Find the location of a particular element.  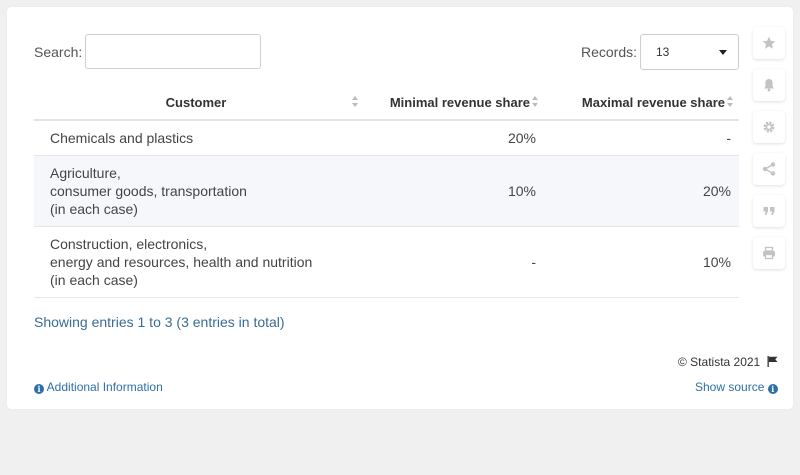

records-label: Records: is located at coordinates (609, 52).